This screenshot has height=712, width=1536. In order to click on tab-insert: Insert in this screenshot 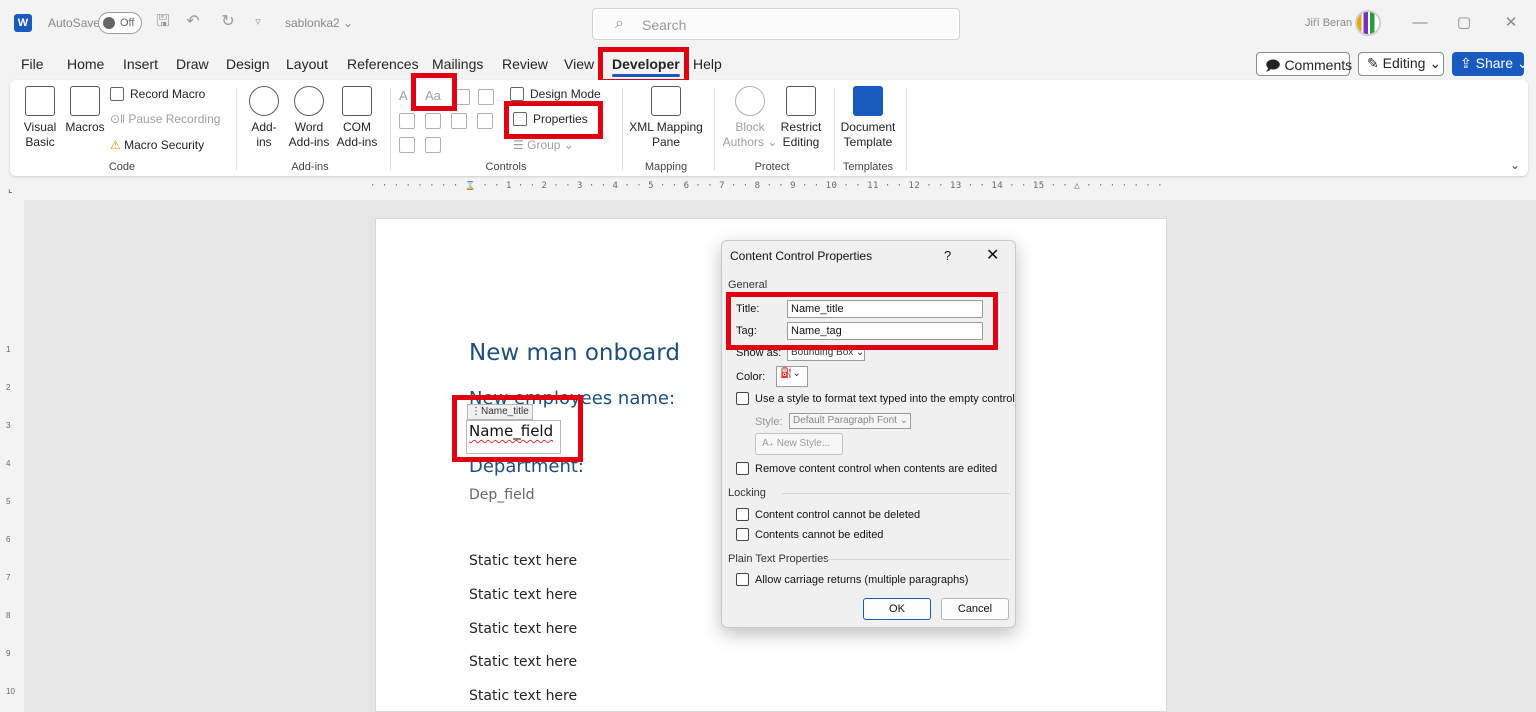, I will do `click(140, 64)`.